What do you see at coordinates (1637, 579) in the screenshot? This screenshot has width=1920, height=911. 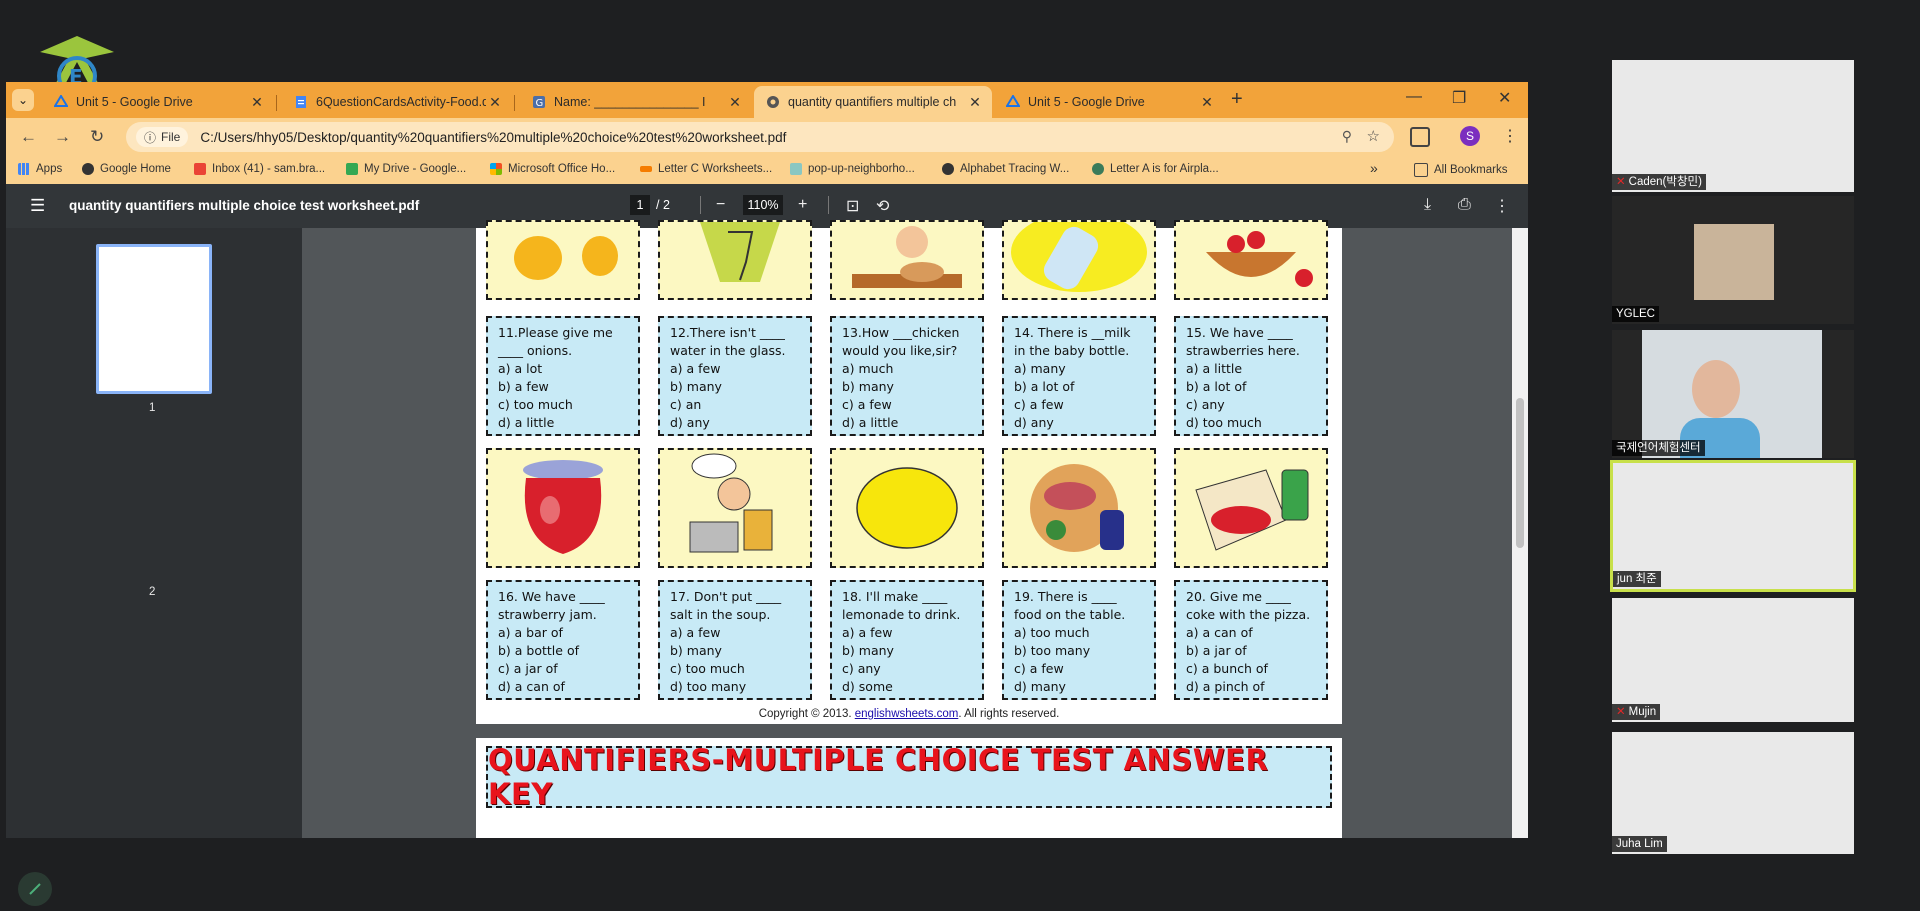 I see `participant-name: jun 최준` at bounding box center [1637, 579].